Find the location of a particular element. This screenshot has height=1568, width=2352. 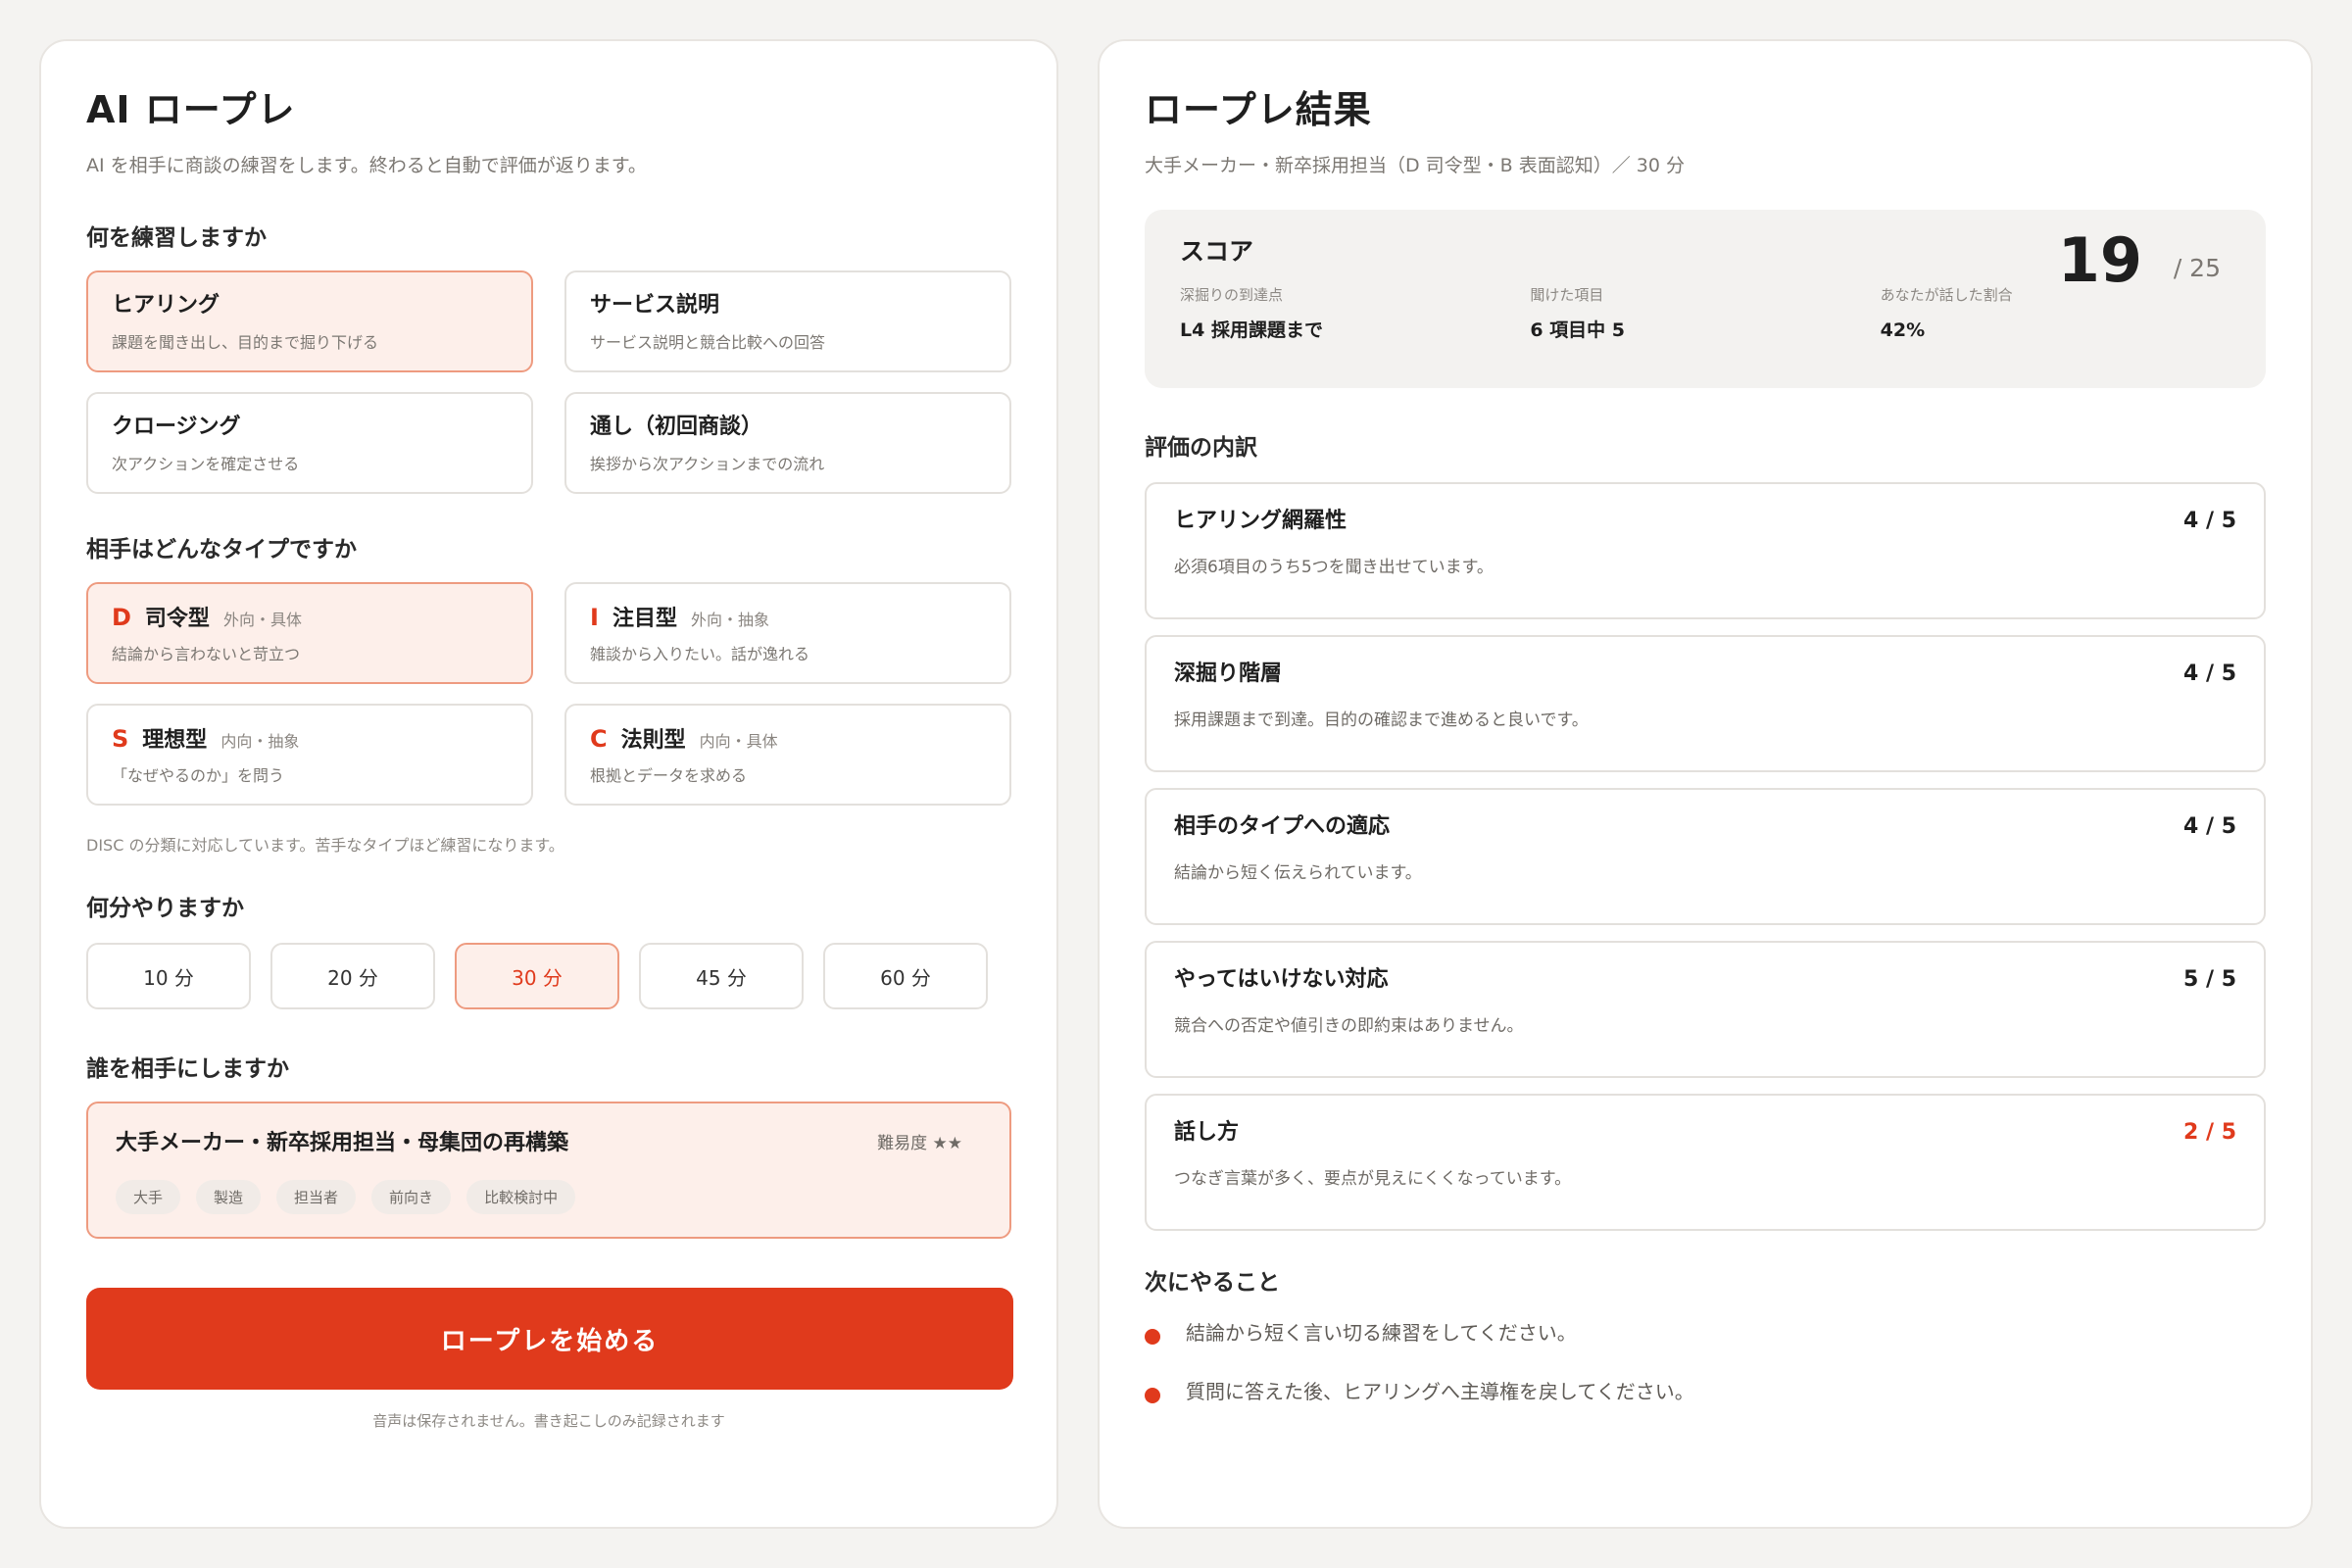

eval-name: 話し方 is located at coordinates (1207, 1132).